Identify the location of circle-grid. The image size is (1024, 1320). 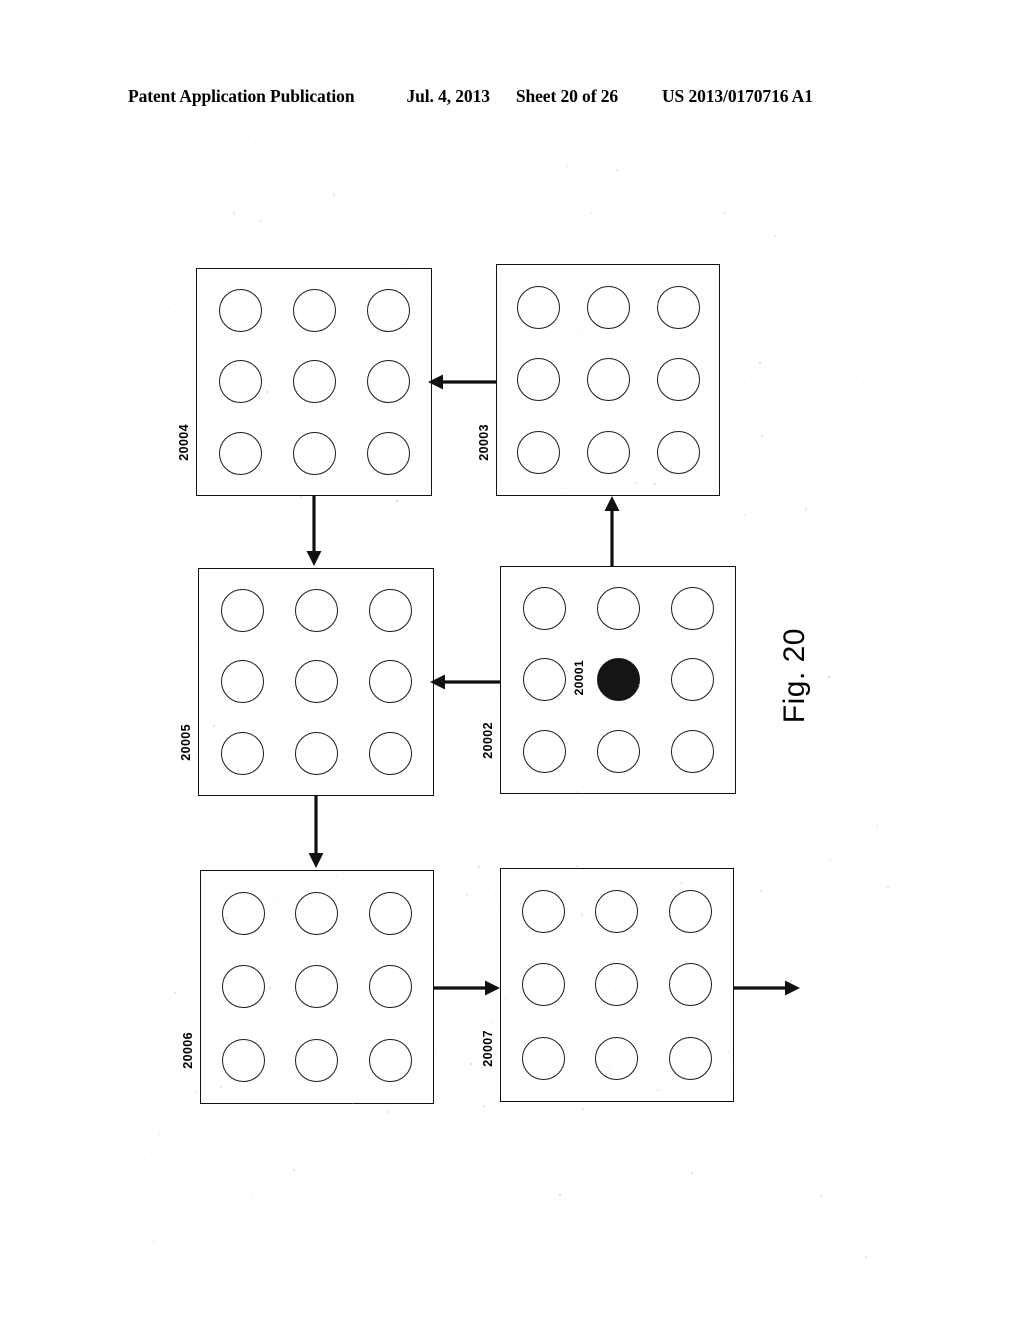
(618, 680).